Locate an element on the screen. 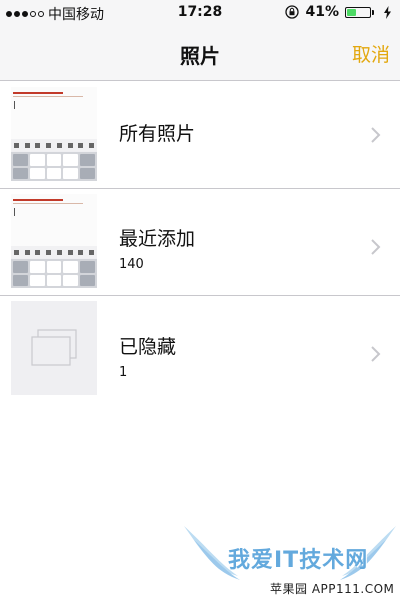 This screenshot has height=600, width=400. page-title: 照片 is located at coordinates (200, 56).